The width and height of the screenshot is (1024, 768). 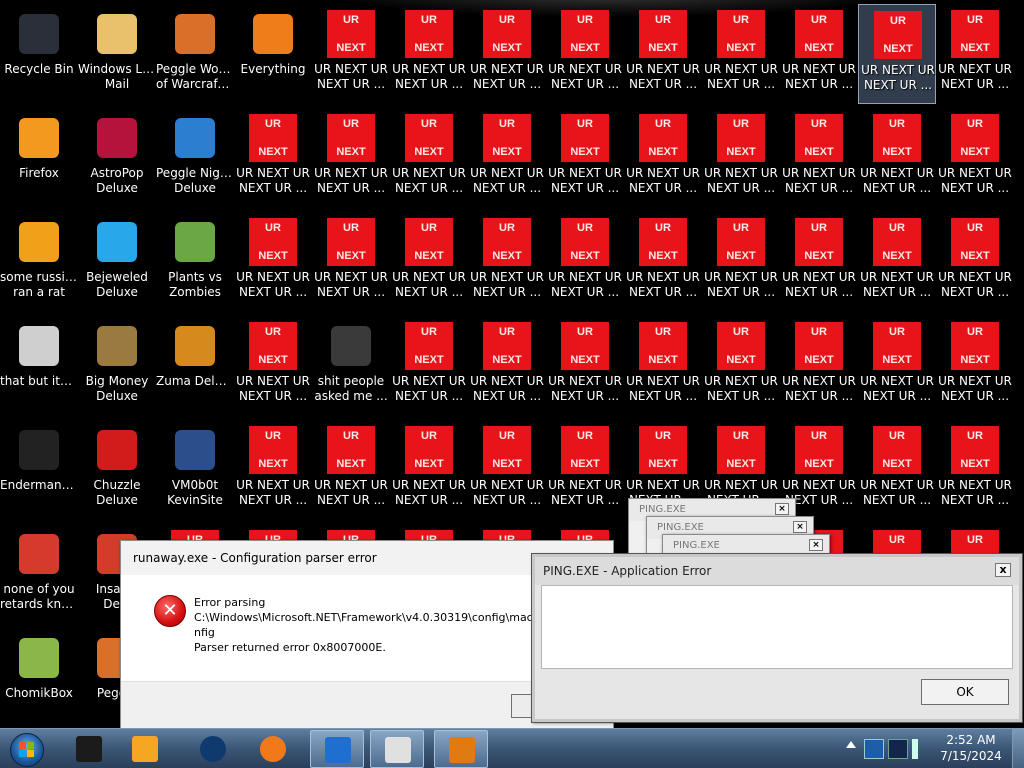 What do you see at coordinates (26, 749) in the screenshot?
I see `start-button` at bounding box center [26, 749].